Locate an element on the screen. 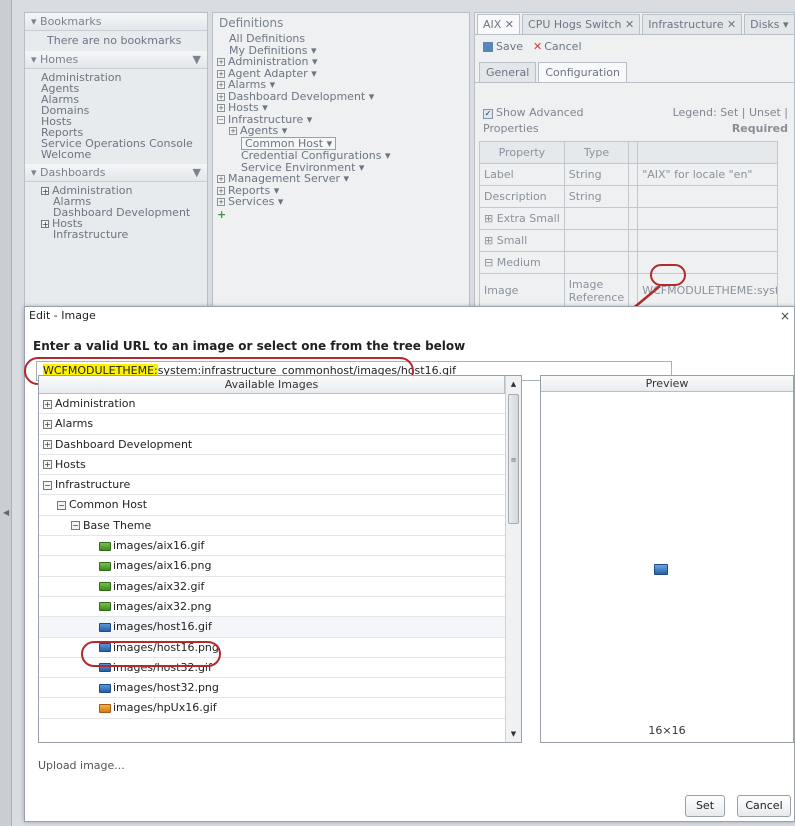 This screenshot has height=826, width=795. table-row: ⊞ Extra Small is located at coordinates (629, 218).